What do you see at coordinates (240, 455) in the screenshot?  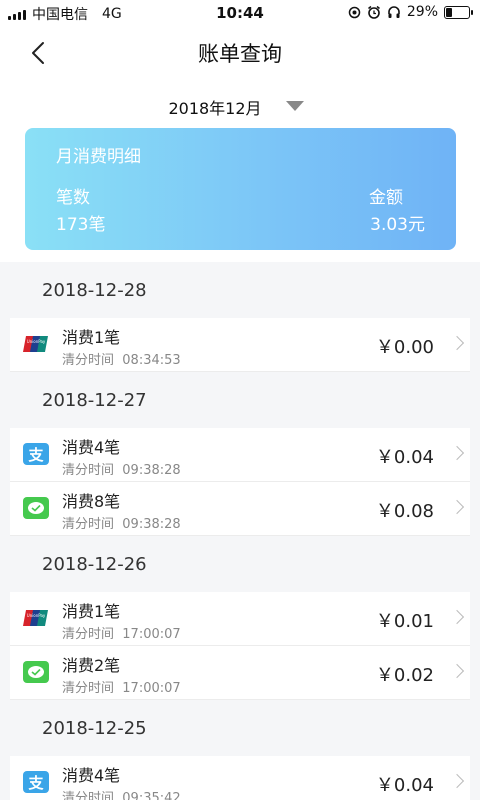 I see `bill-row: 支 消费4笔 清分时间 09:38:28 ￥0.04` at bounding box center [240, 455].